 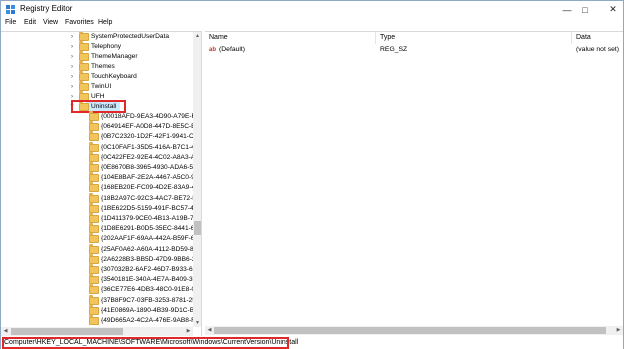 I want to click on column-header-data: Data, so click(x=597, y=38).